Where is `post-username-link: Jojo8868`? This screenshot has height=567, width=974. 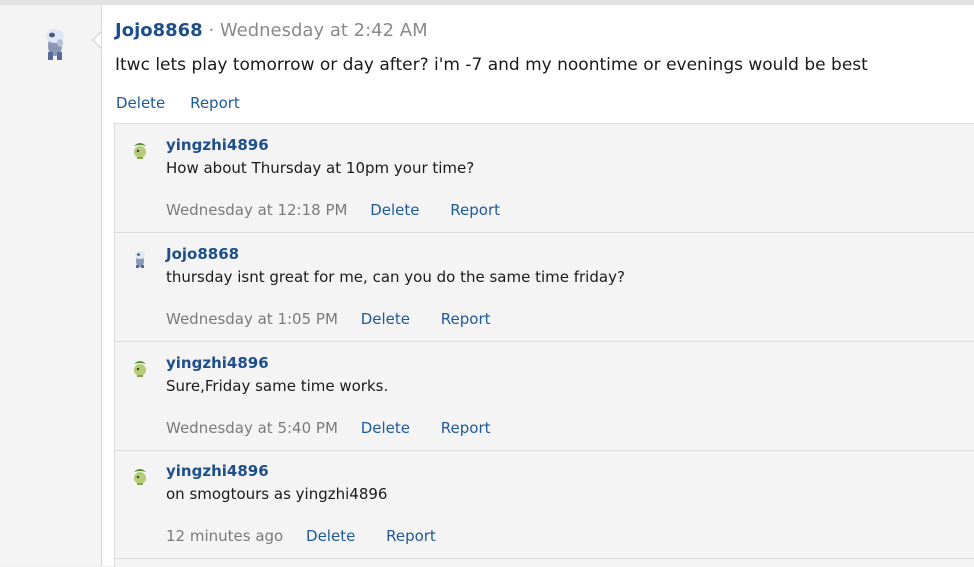 post-username-link: Jojo8868 is located at coordinates (159, 30).